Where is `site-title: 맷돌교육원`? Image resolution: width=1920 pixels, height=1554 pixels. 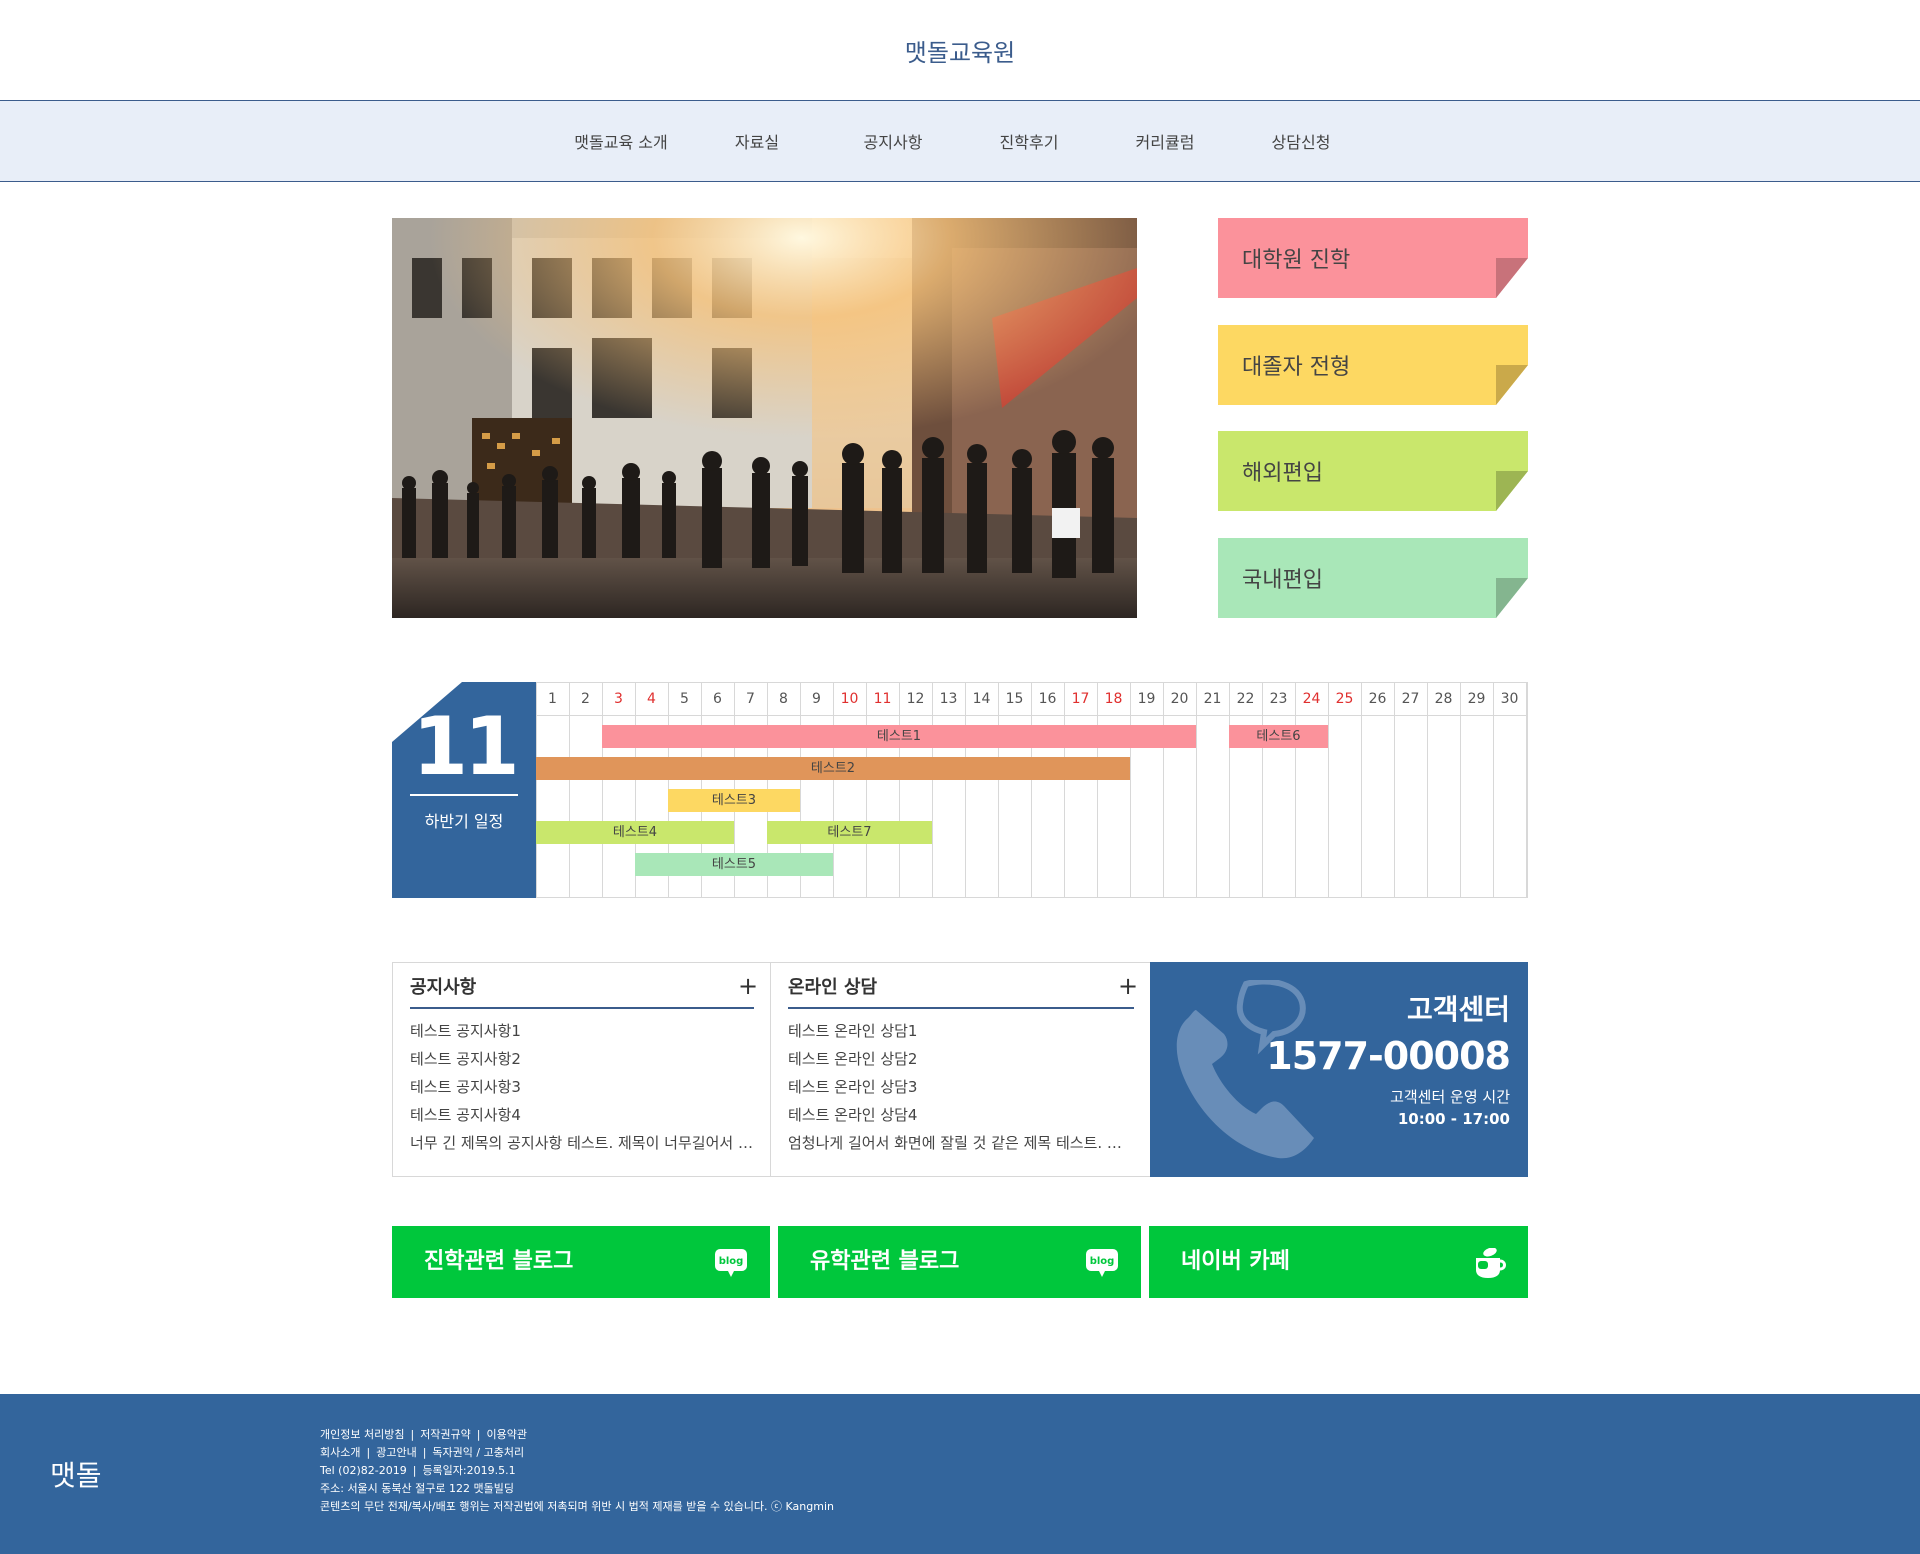
site-title: 맷돌교육원 is located at coordinates (960, 50).